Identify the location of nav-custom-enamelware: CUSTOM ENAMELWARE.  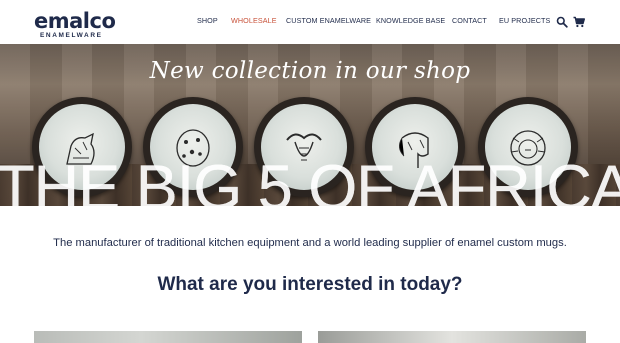
(328, 20).